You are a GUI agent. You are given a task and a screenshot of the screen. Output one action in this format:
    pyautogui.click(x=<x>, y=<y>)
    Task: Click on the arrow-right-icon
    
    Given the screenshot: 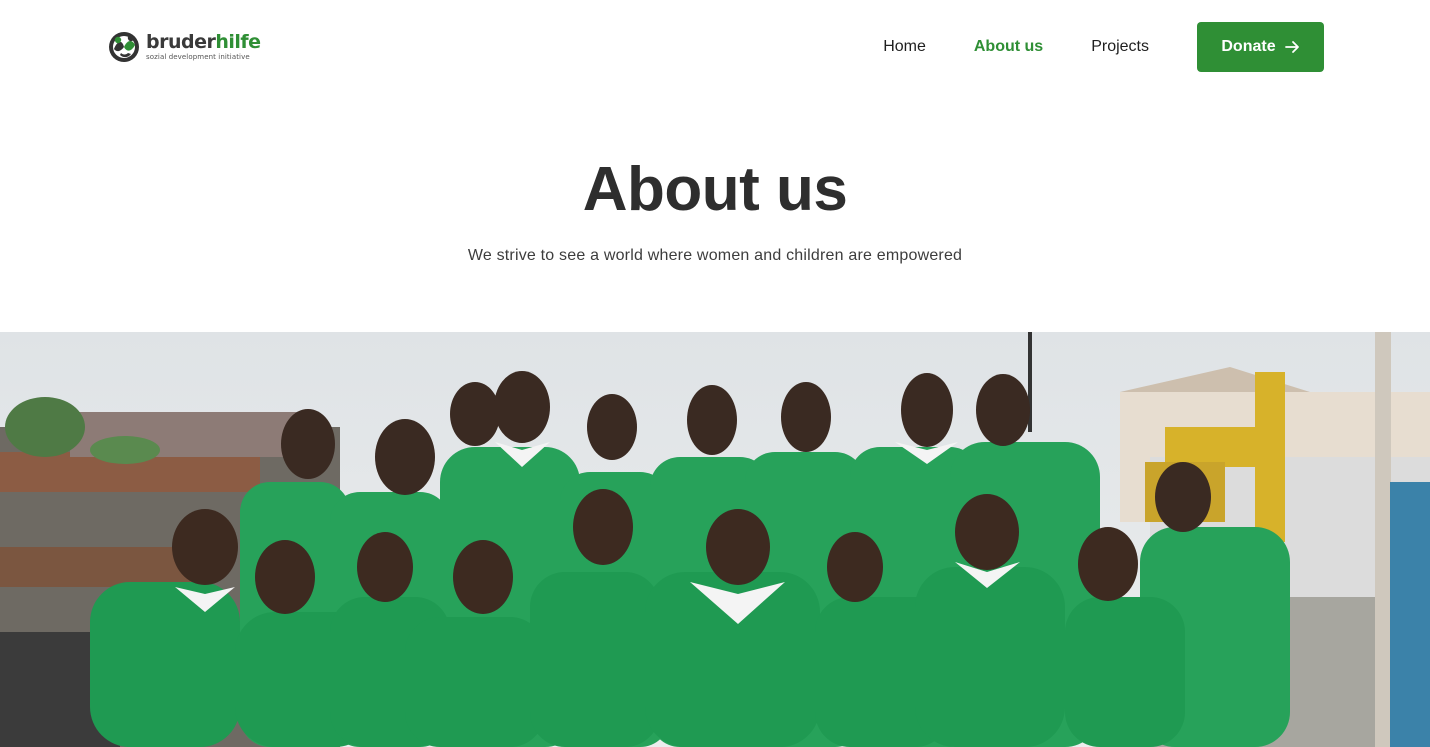 What is the action you would take?
    pyautogui.click(x=1291, y=47)
    